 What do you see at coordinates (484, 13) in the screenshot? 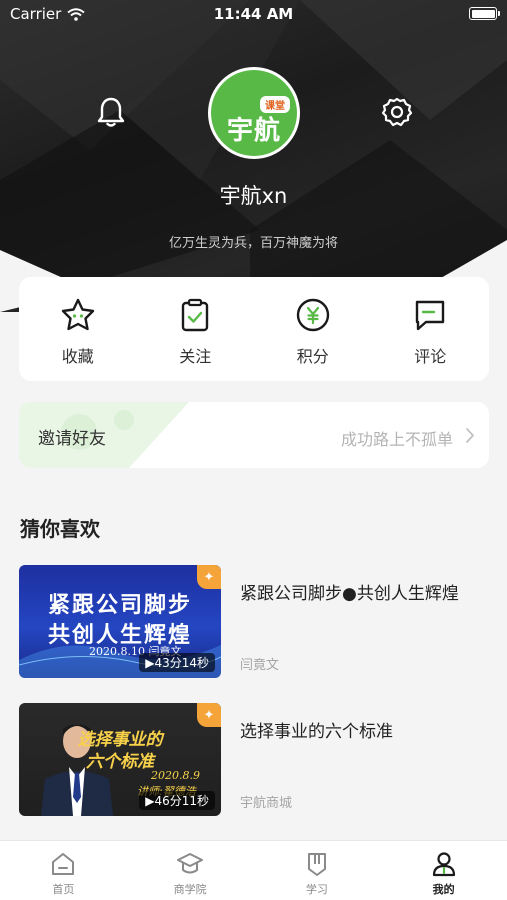
I see `battery-icon` at bounding box center [484, 13].